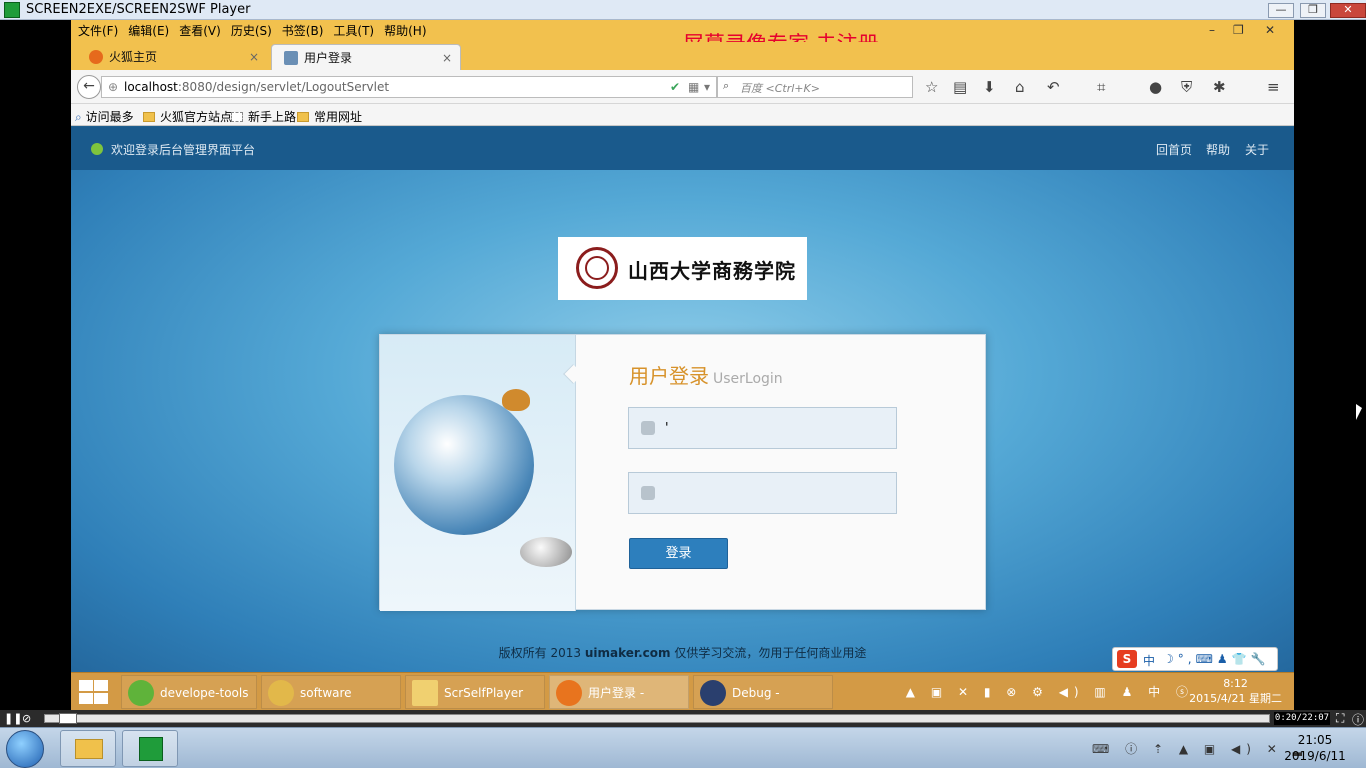 The width and height of the screenshot is (1366, 768). What do you see at coordinates (328, 58) in the screenshot?
I see `tab-label: 用户登录` at bounding box center [328, 58].